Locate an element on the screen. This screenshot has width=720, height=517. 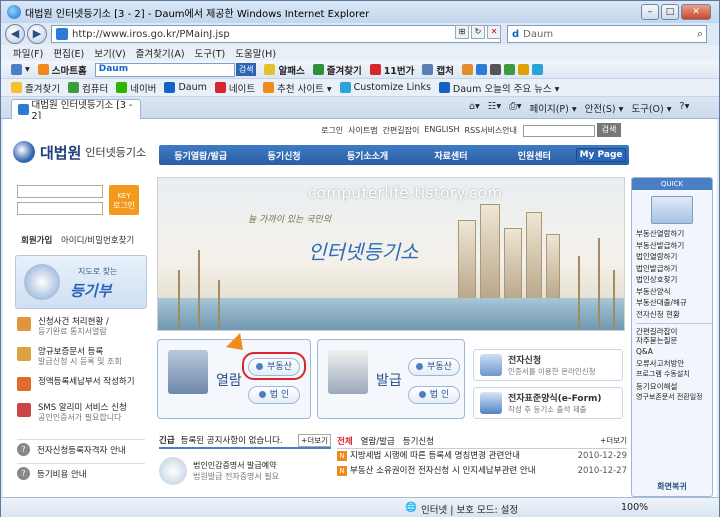
quick-link: 법인발급하기 is located at coordinates (674, 269).